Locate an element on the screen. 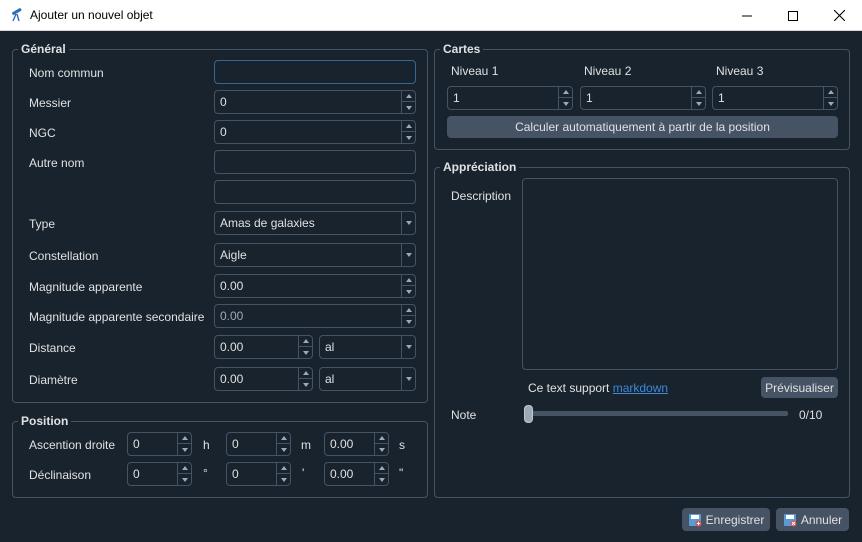  apparent-magnitude-spin-buttons is located at coordinates (408, 286).